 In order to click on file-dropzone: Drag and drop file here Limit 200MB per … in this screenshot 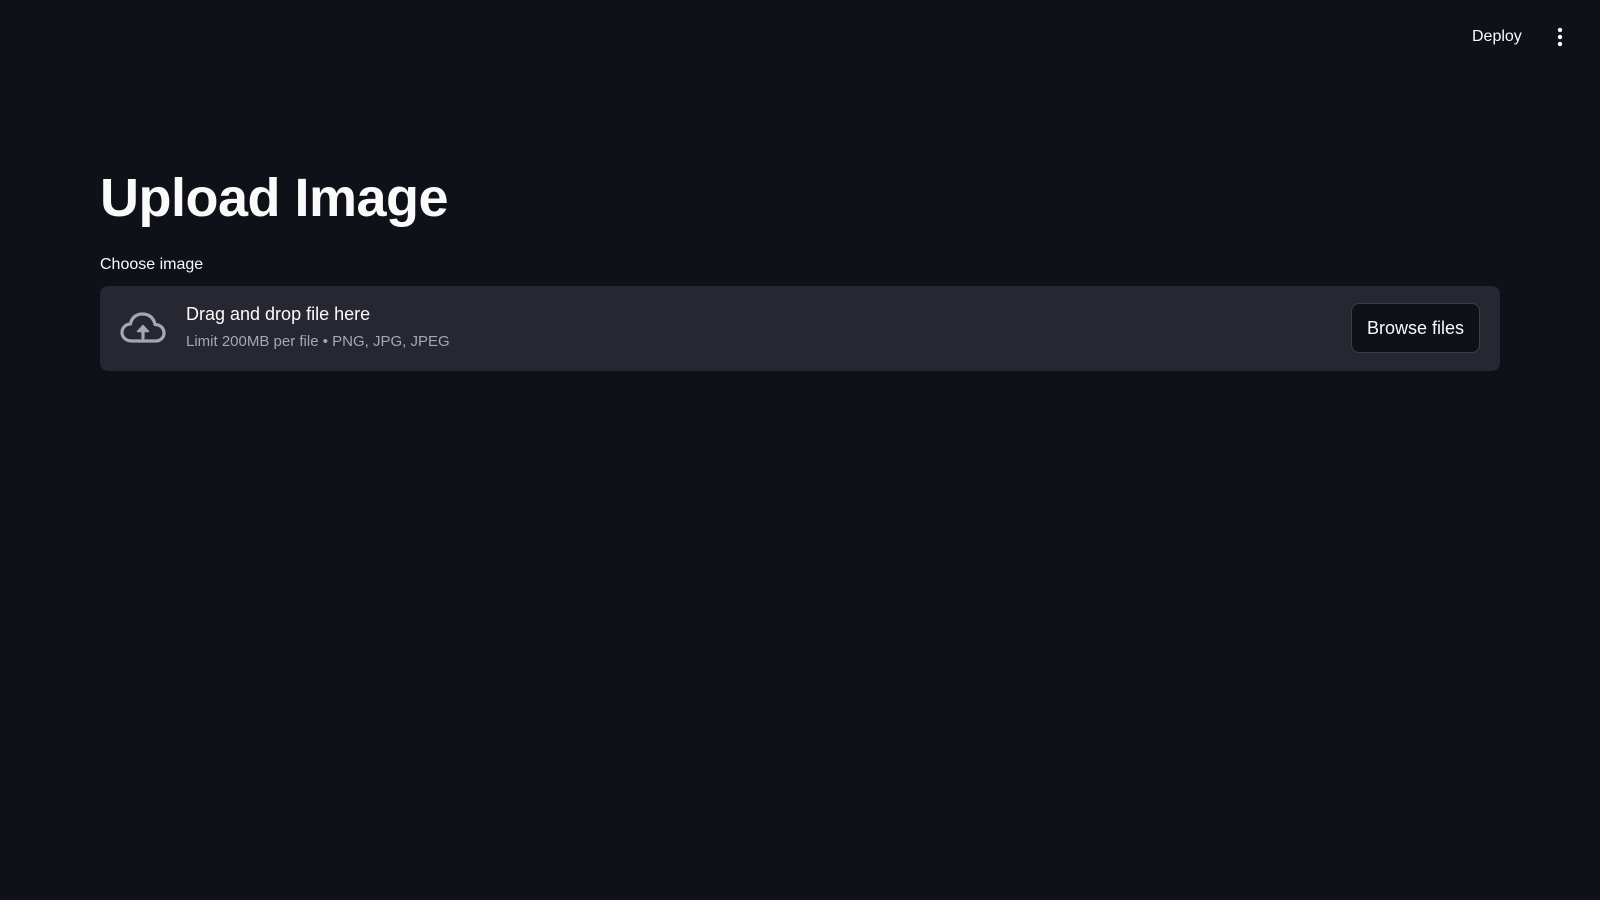, I will do `click(800, 328)`.